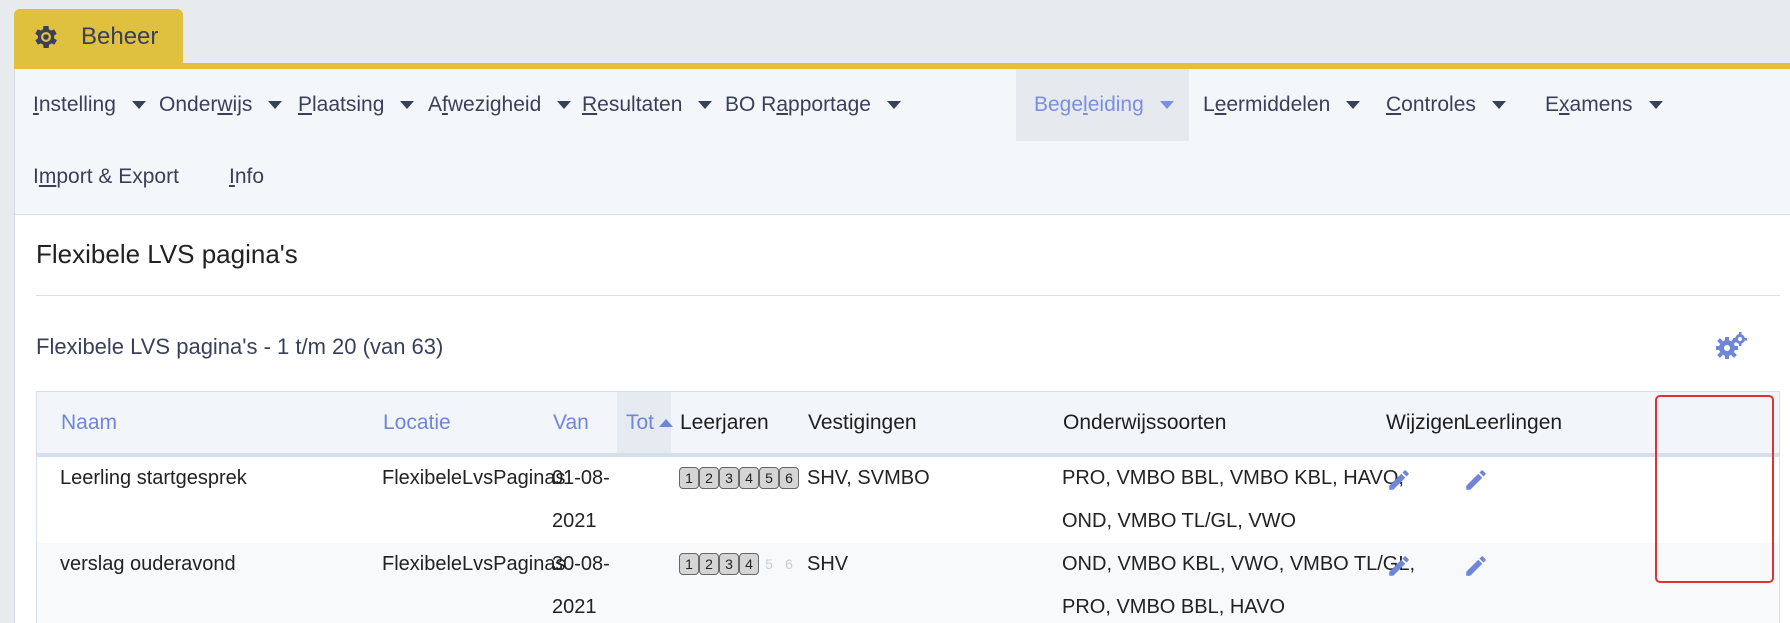  I want to click on title-divider, so click(908, 295).